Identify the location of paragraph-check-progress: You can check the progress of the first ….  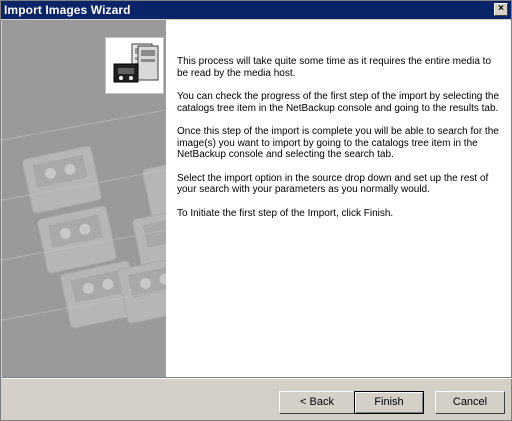
(338, 102).